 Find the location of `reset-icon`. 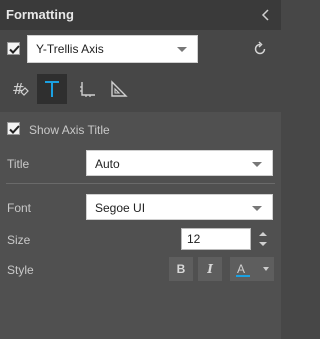

reset-icon is located at coordinates (260, 48).